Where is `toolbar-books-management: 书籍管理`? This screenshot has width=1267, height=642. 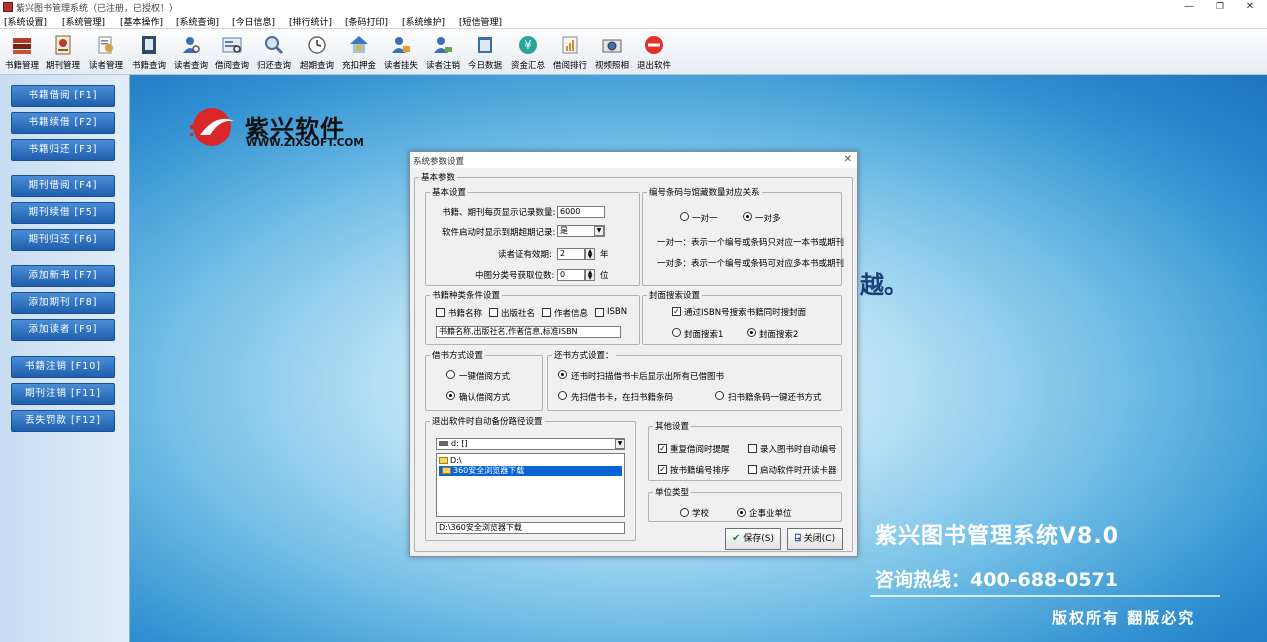
toolbar-books-management: 书籍管理 is located at coordinates (22, 52).